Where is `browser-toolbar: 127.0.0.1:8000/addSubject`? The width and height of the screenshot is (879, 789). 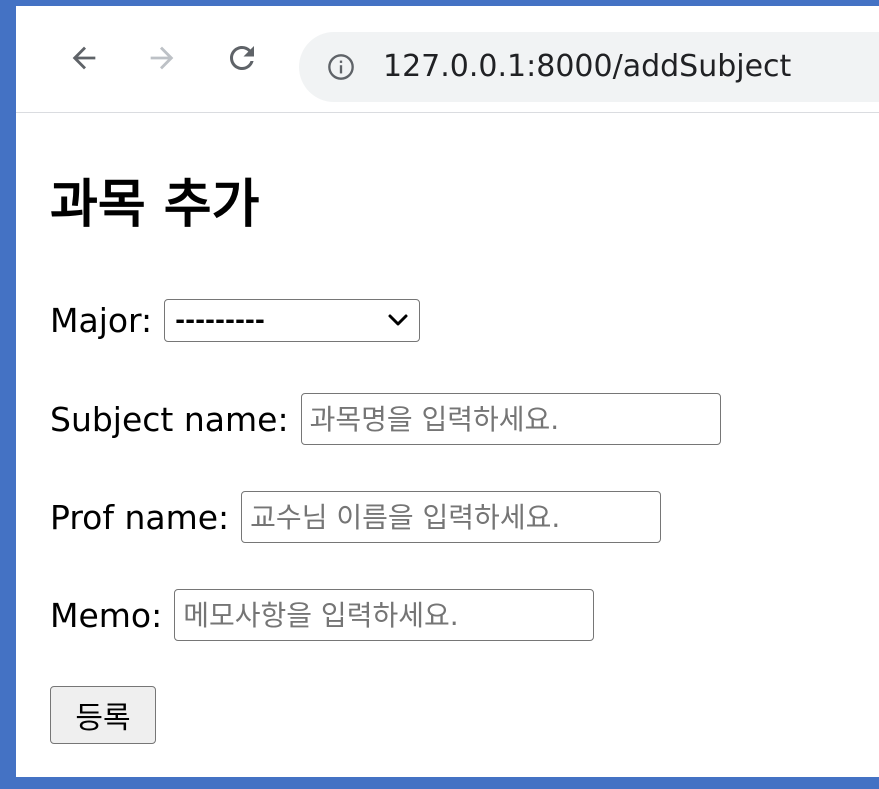 browser-toolbar: 127.0.0.1:8000/addSubject is located at coordinates (447, 59).